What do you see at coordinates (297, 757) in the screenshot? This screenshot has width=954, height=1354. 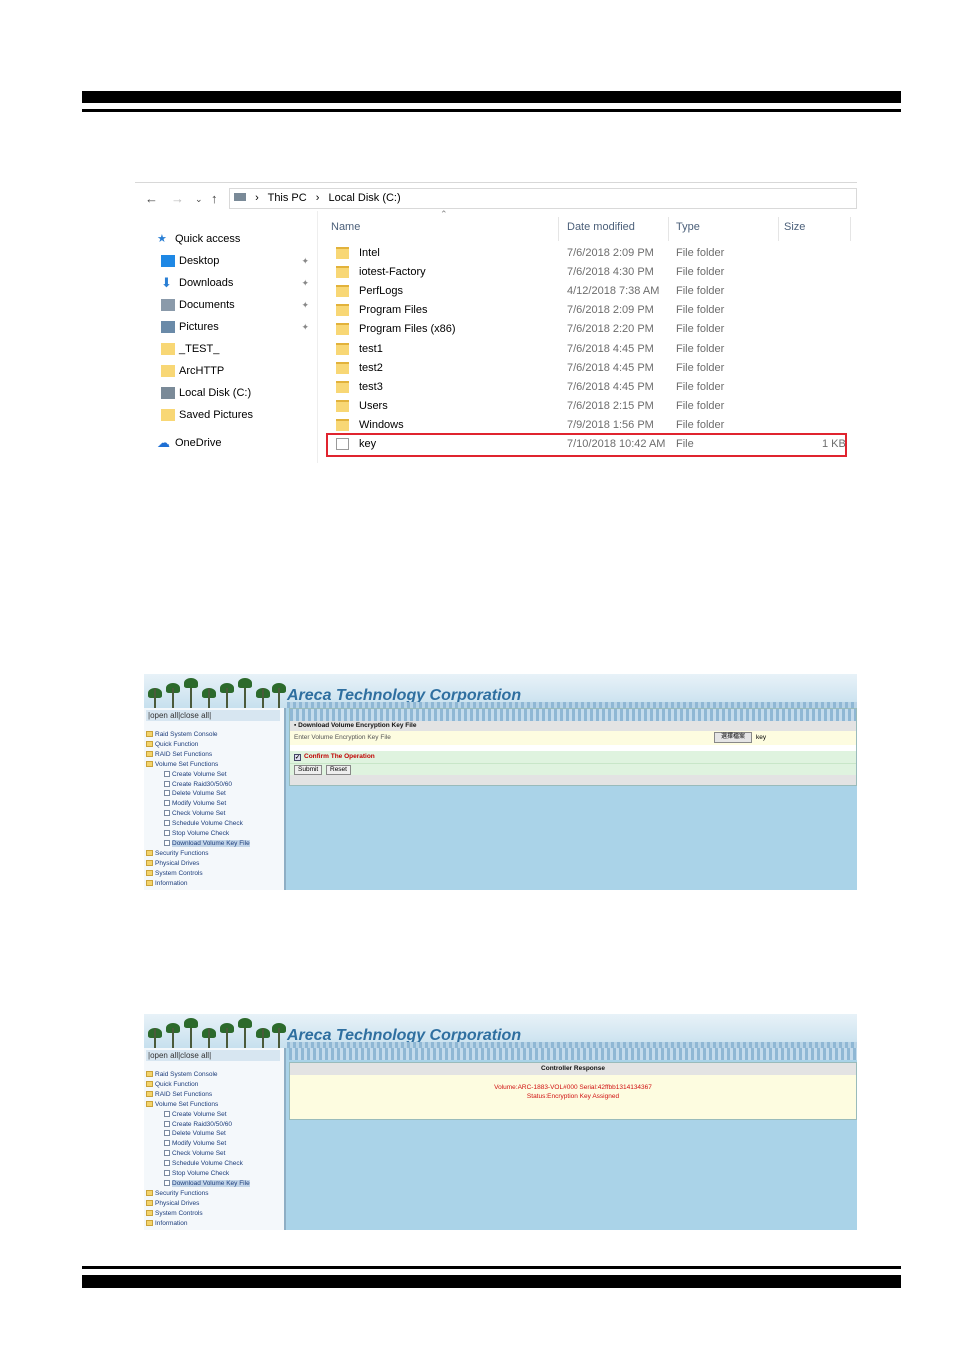 I see `confirm-checkbox: ✓` at bounding box center [297, 757].